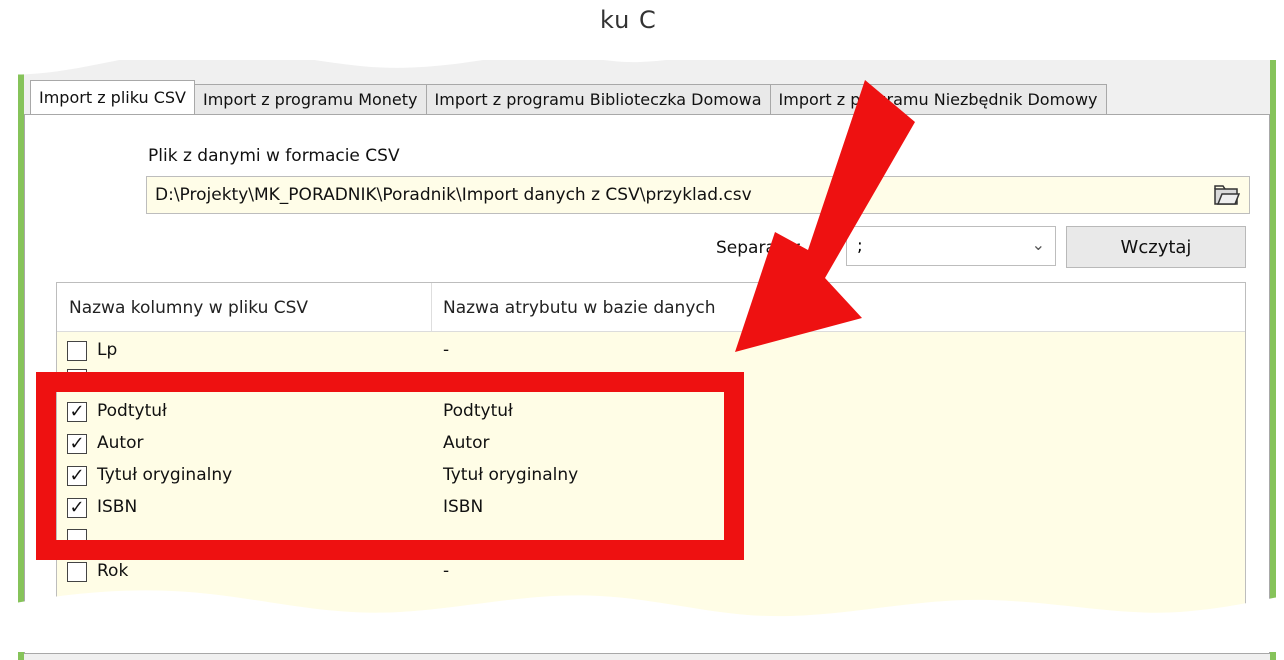  Describe the element at coordinates (628, 20) in the screenshot. I see `window-title-fragment: ku C` at that location.